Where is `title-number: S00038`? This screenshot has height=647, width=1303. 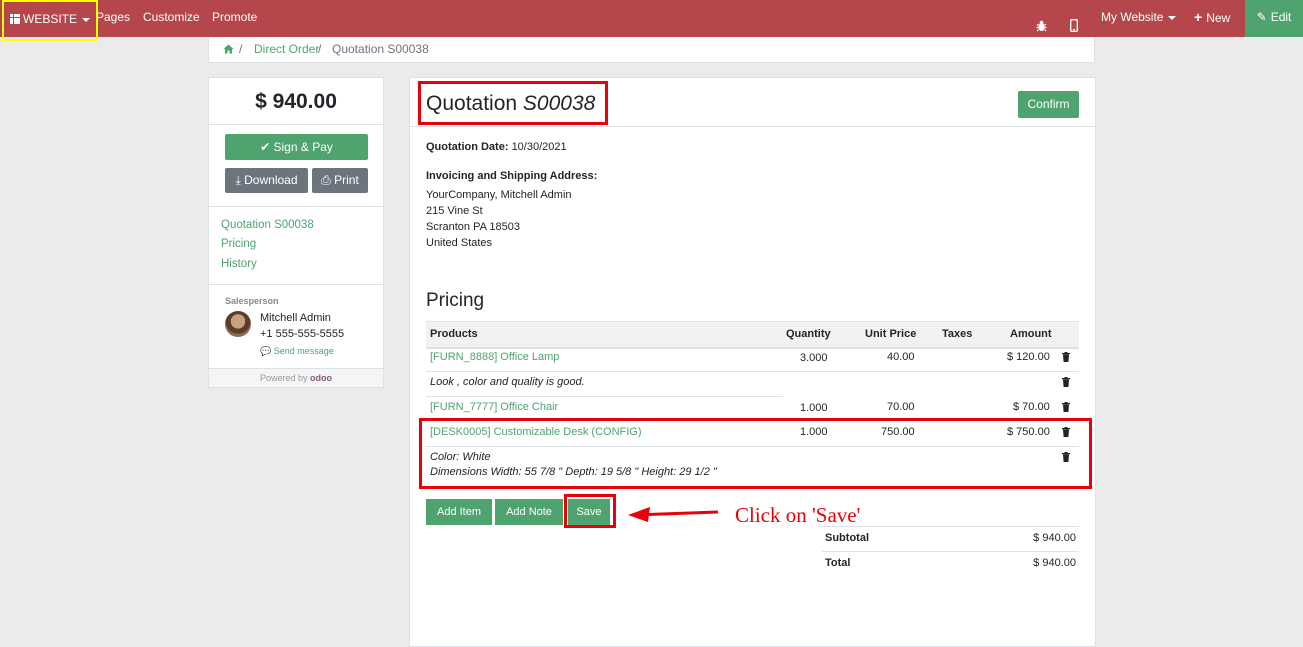
title-number: S00038 is located at coordinates (559, 103).